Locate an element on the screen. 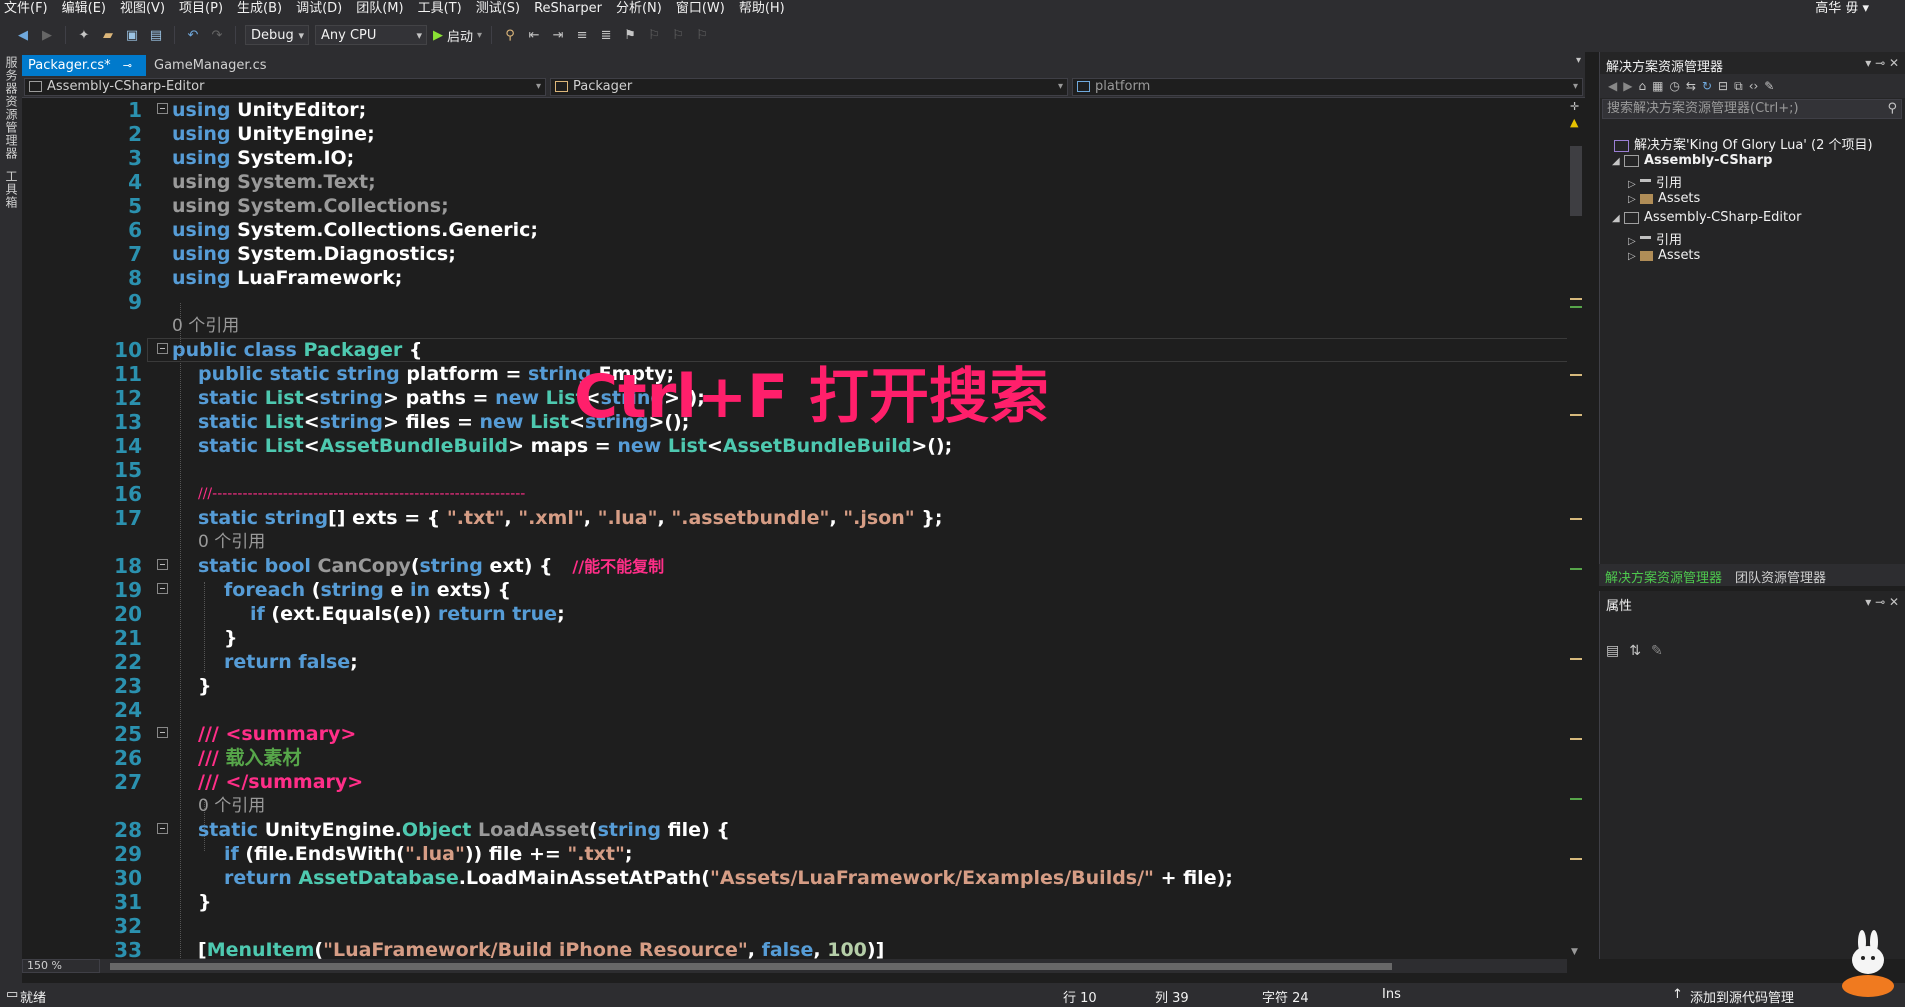  open-file-icon: ▰ is located at coordinates (108, 35).